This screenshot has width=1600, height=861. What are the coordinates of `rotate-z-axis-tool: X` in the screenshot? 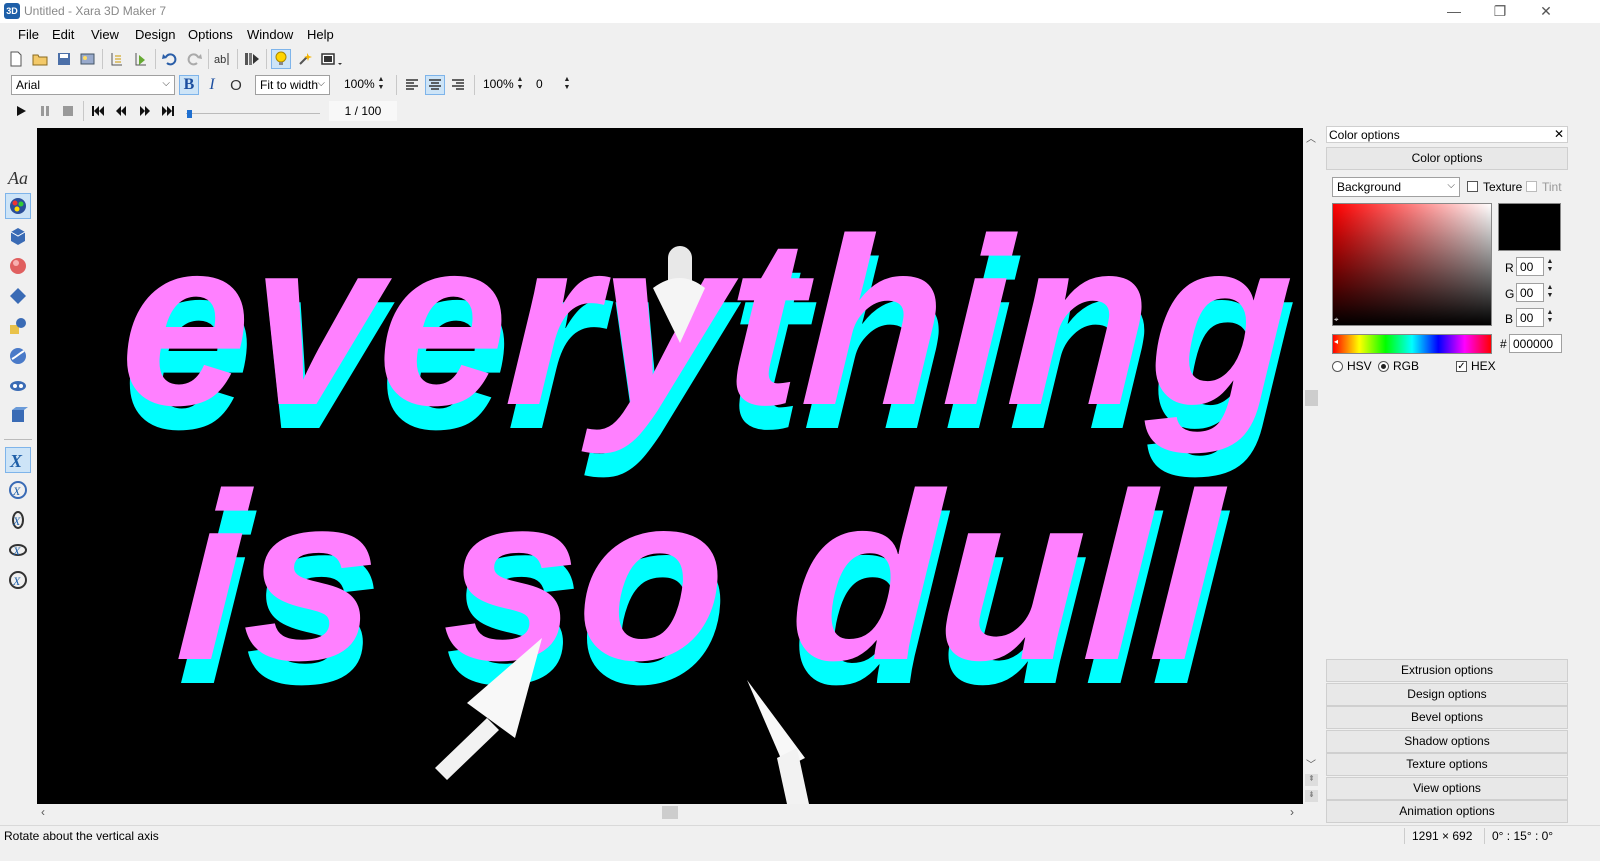 It's located at (18, 550).